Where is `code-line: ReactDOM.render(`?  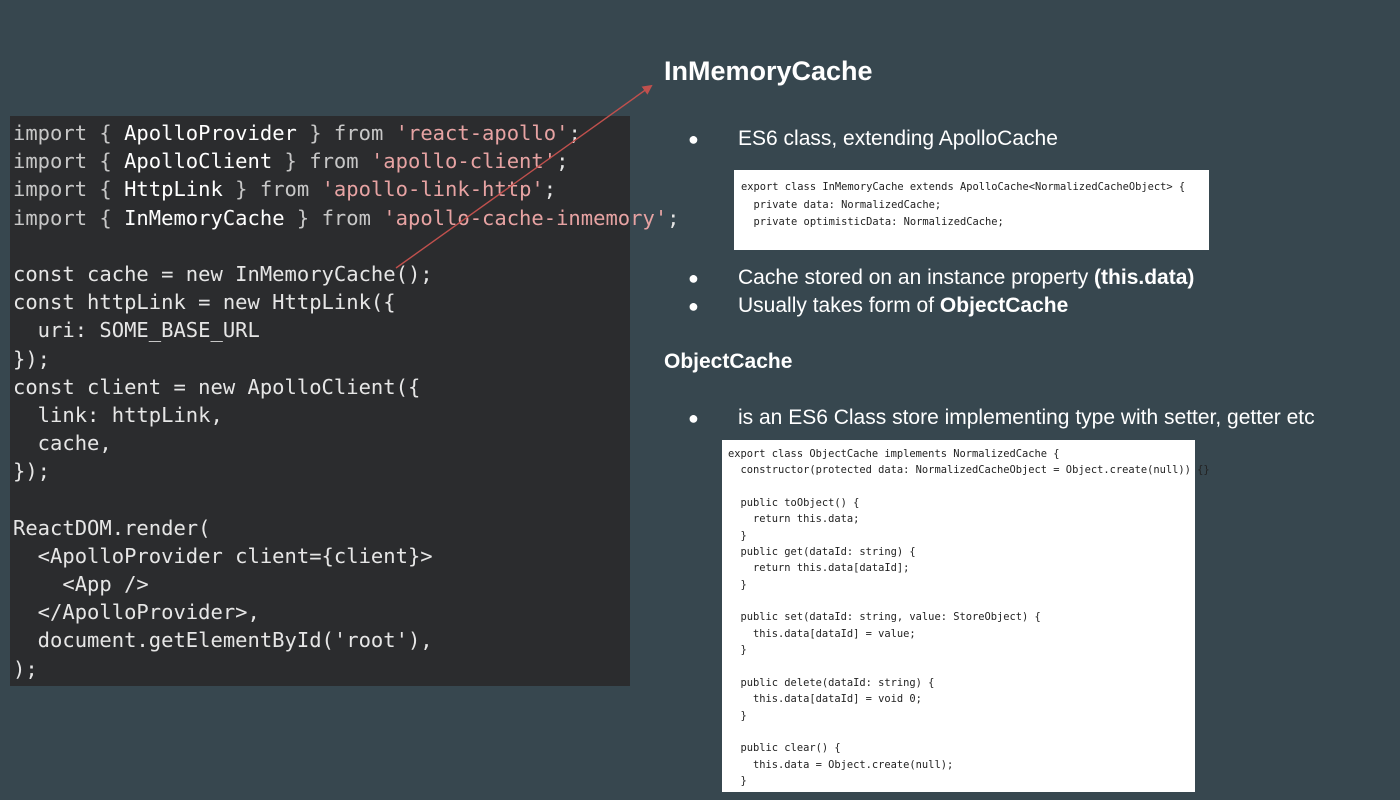
code-line: ReactDOM.render( is located at coordinates (112, 527).